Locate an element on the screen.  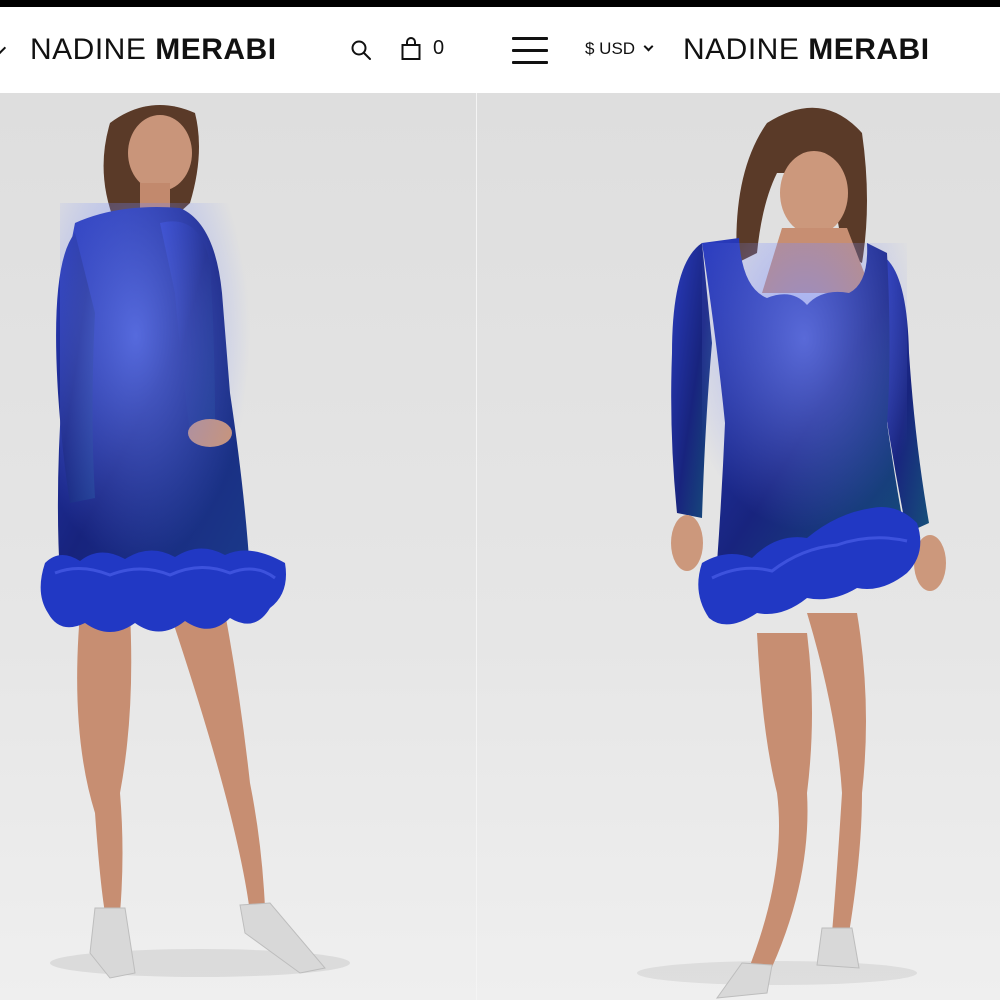
left-header: NADINE MERABI 0 is located at coordinates (238, 50).